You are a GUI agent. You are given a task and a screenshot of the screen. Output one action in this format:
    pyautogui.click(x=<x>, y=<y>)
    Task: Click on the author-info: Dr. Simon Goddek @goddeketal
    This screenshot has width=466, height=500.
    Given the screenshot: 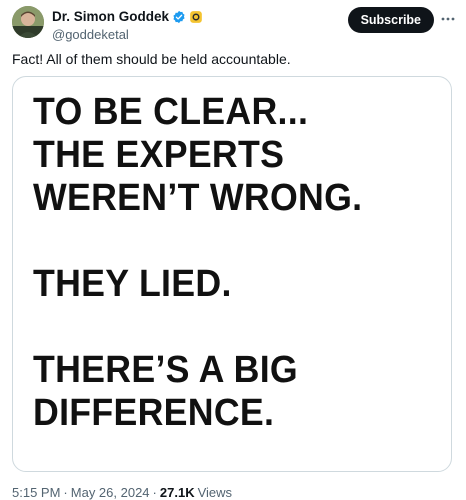 What is the action you would take?
    pyautogui.click(x=127, y=25)
    